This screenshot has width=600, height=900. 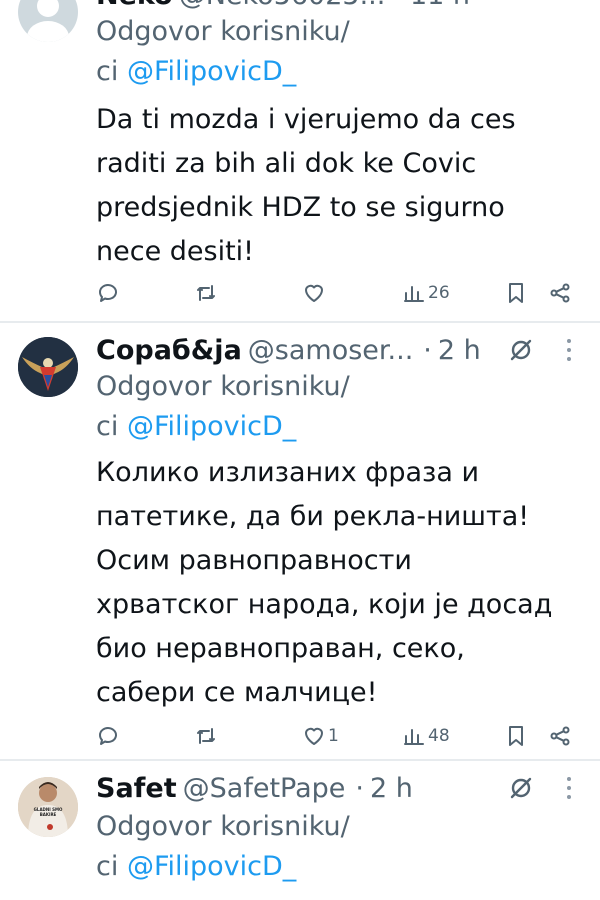 What do you see at coordinates (341, 736) in the screenshot?
I see `action-bar: 1 48` at bounding box center [341, 736].